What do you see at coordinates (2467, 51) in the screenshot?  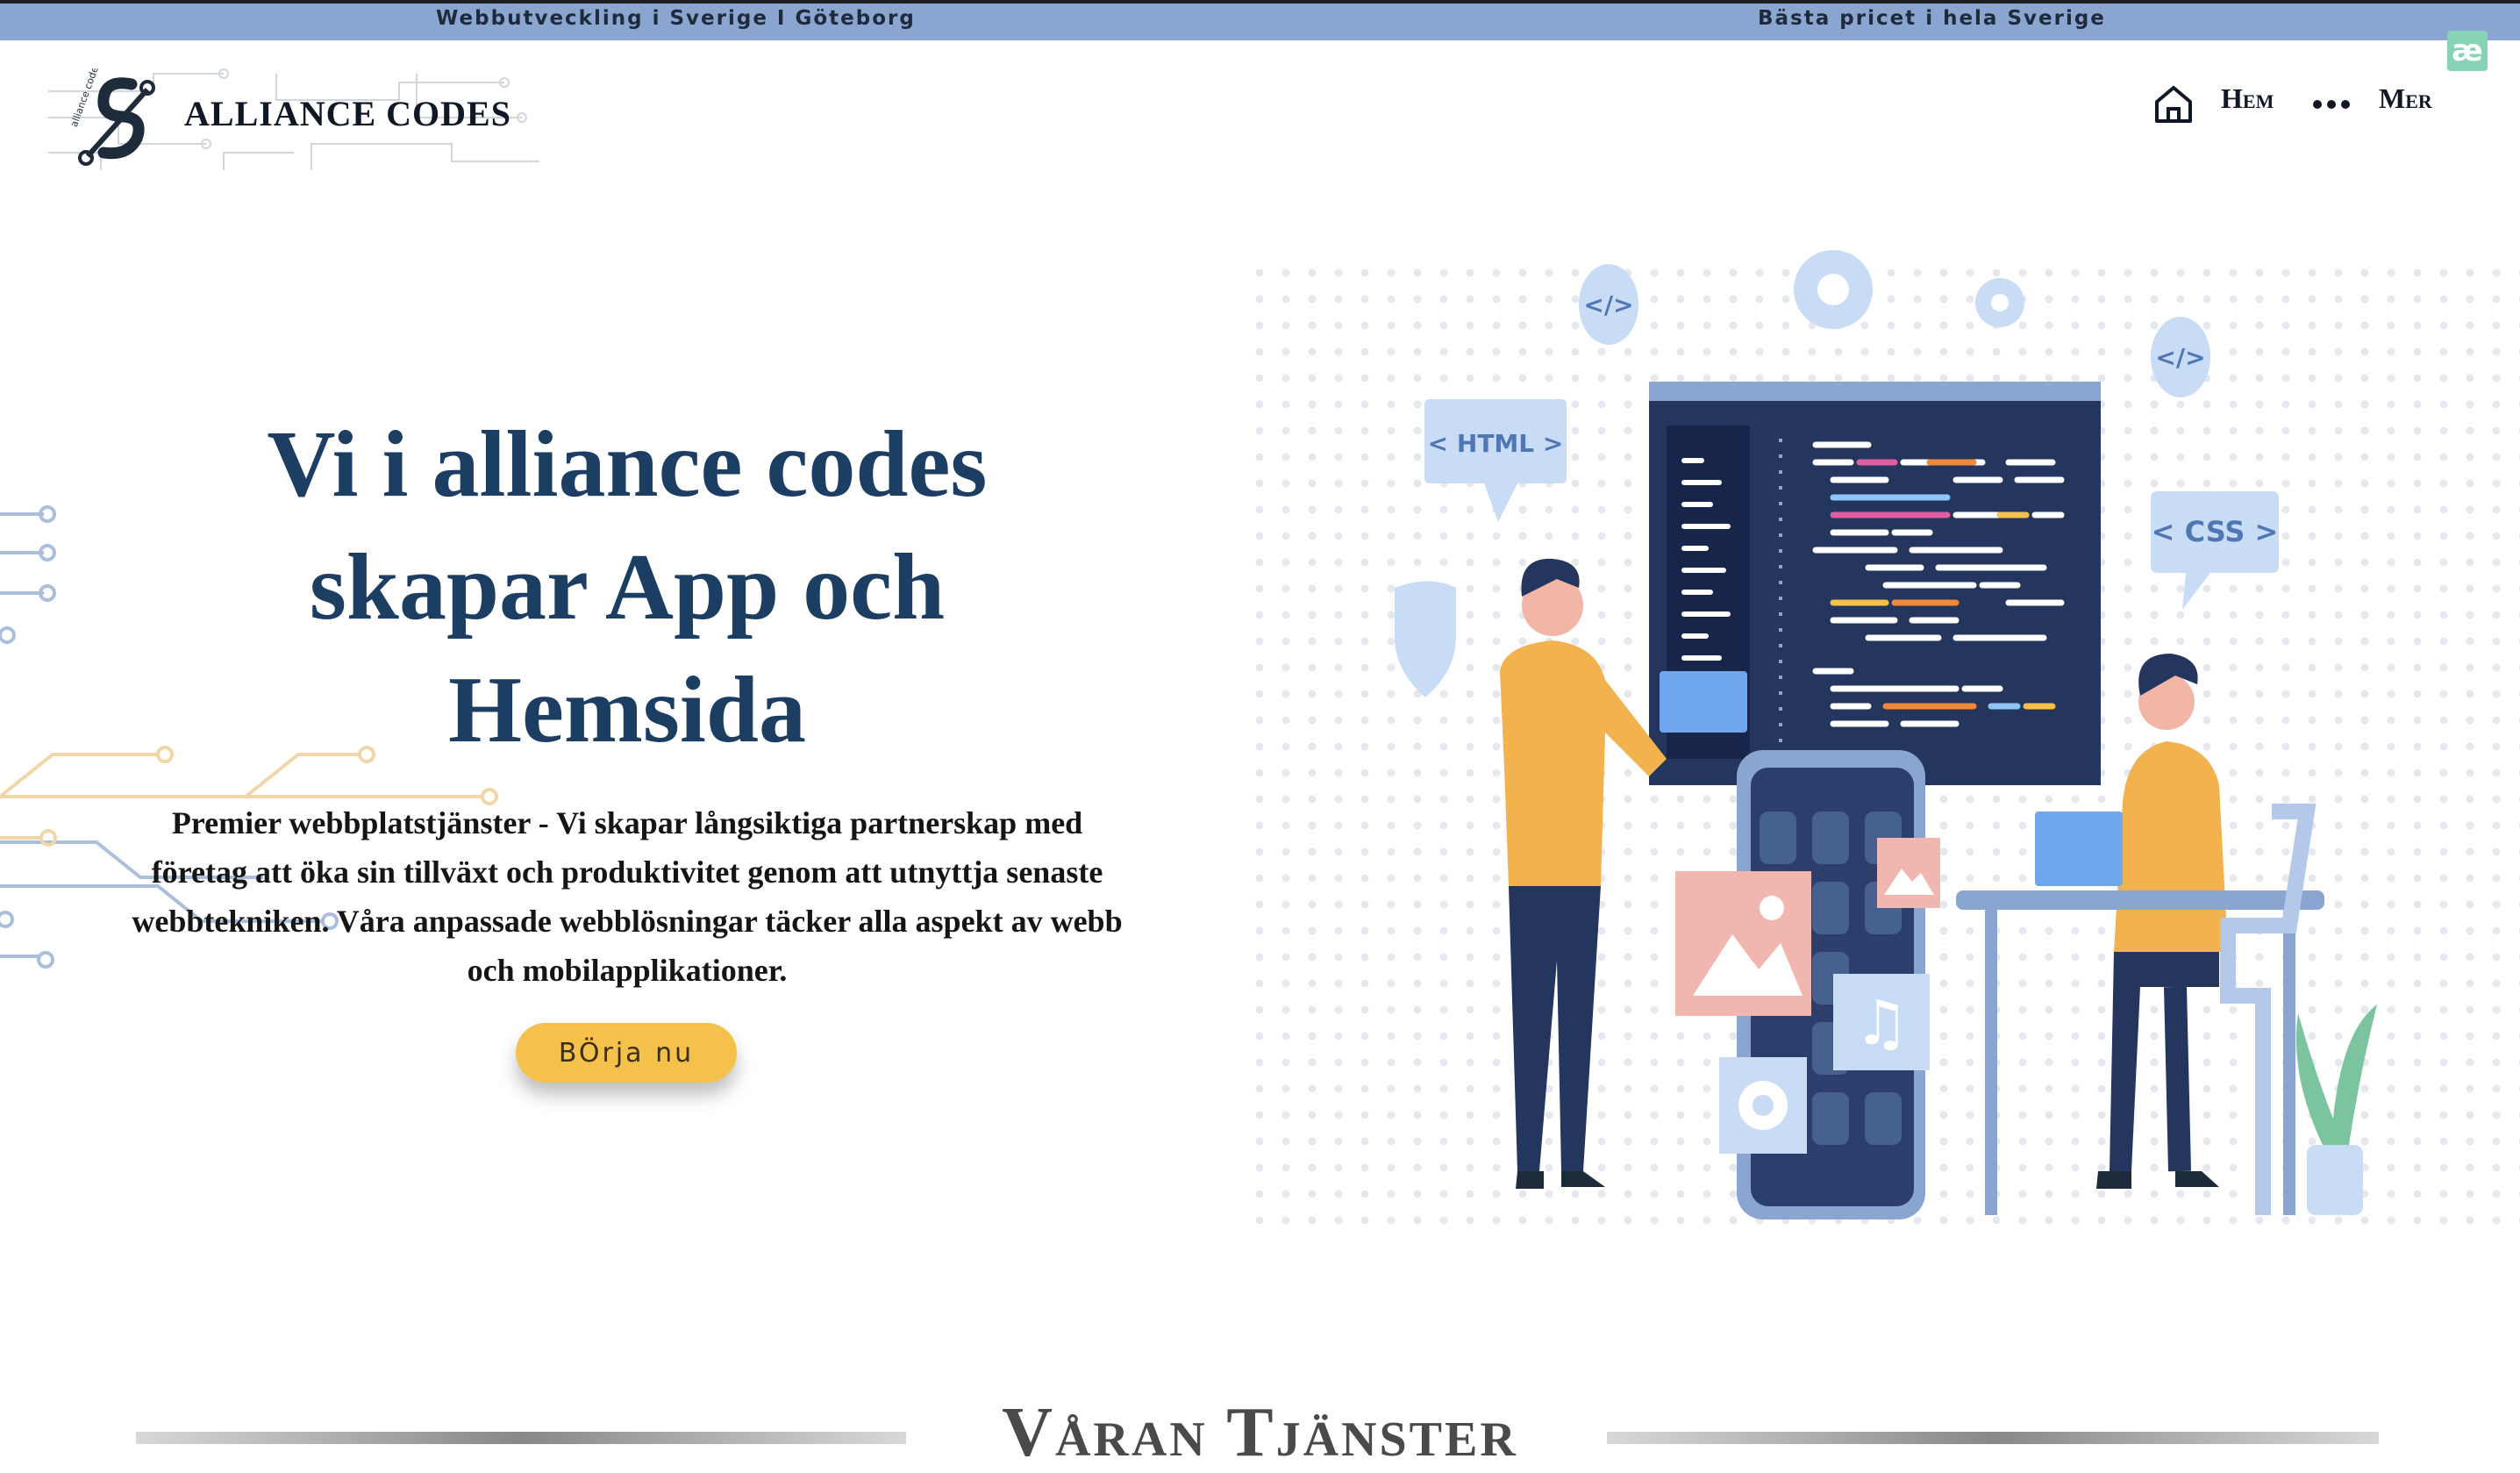 I see `ae-badge-icon: æ` at bounding box center [2467, 51].